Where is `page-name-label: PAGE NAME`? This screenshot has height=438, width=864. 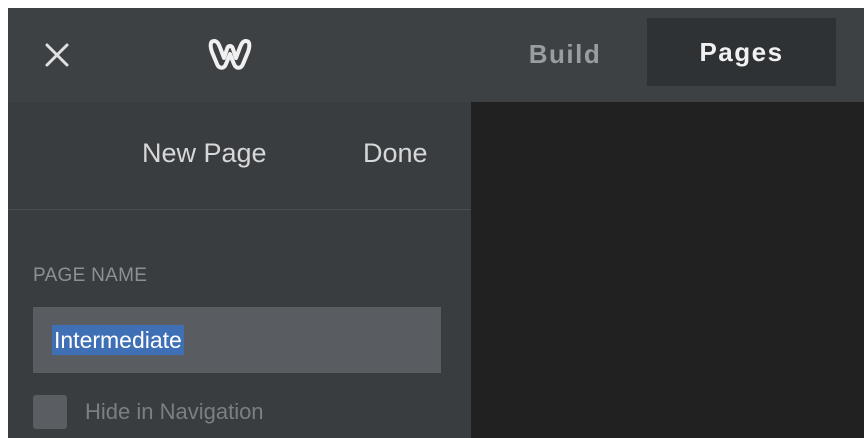 page-name-label: PAGE NAME is located at coordinates (90, 275).